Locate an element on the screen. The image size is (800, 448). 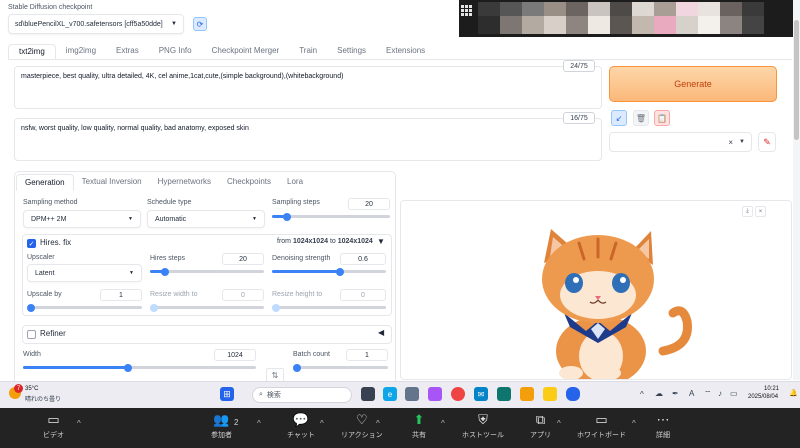
upscale-by-slider is located at coordinates (84, 307).